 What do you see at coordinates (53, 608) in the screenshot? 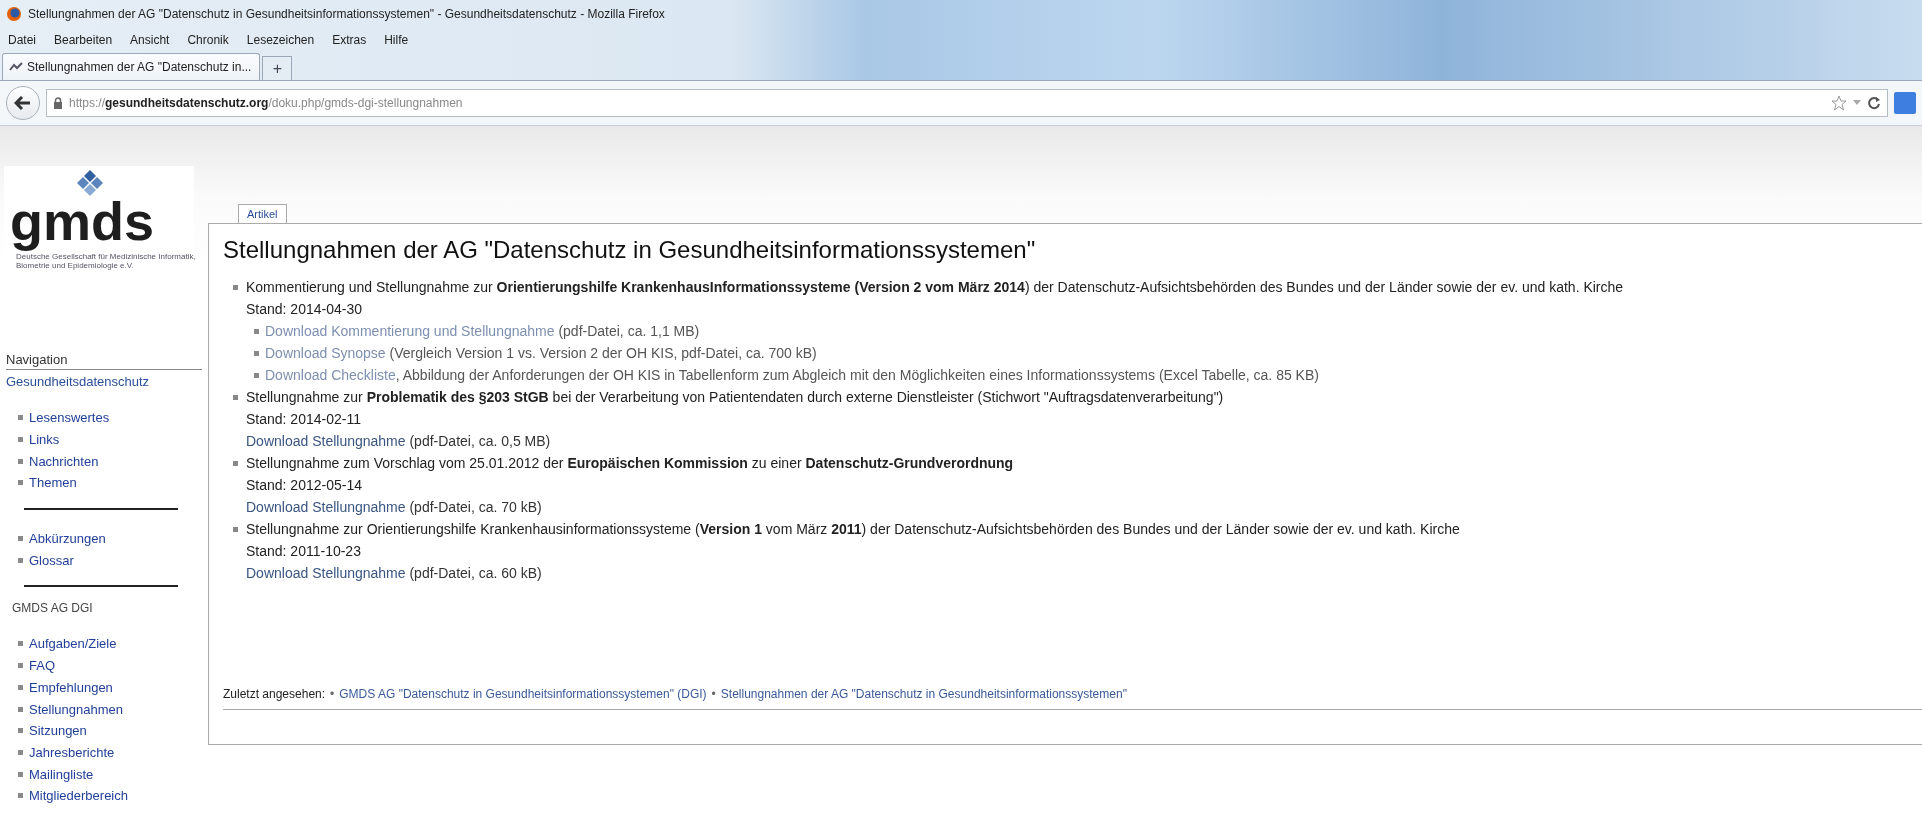
I see `sidebar-heading: GMDS AG DGI` at bounding box center [53, 608].